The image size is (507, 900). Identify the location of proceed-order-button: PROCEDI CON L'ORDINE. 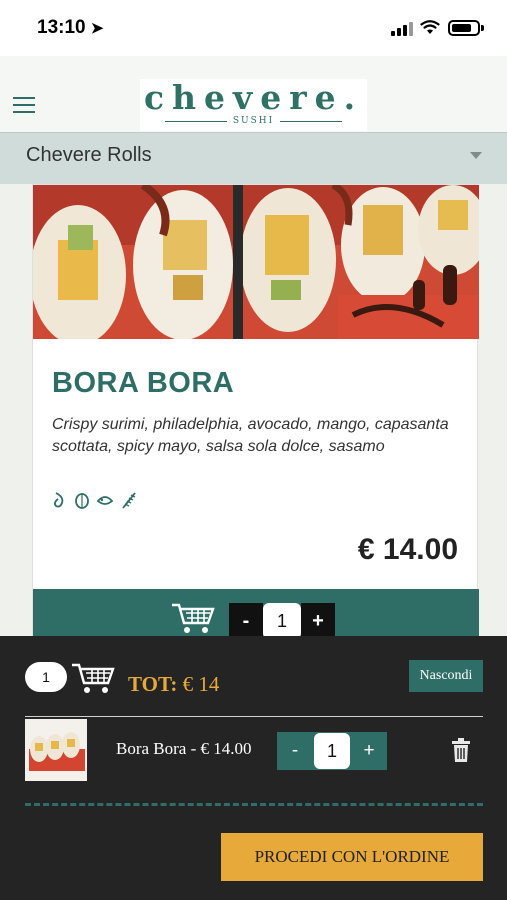
(352, 857).